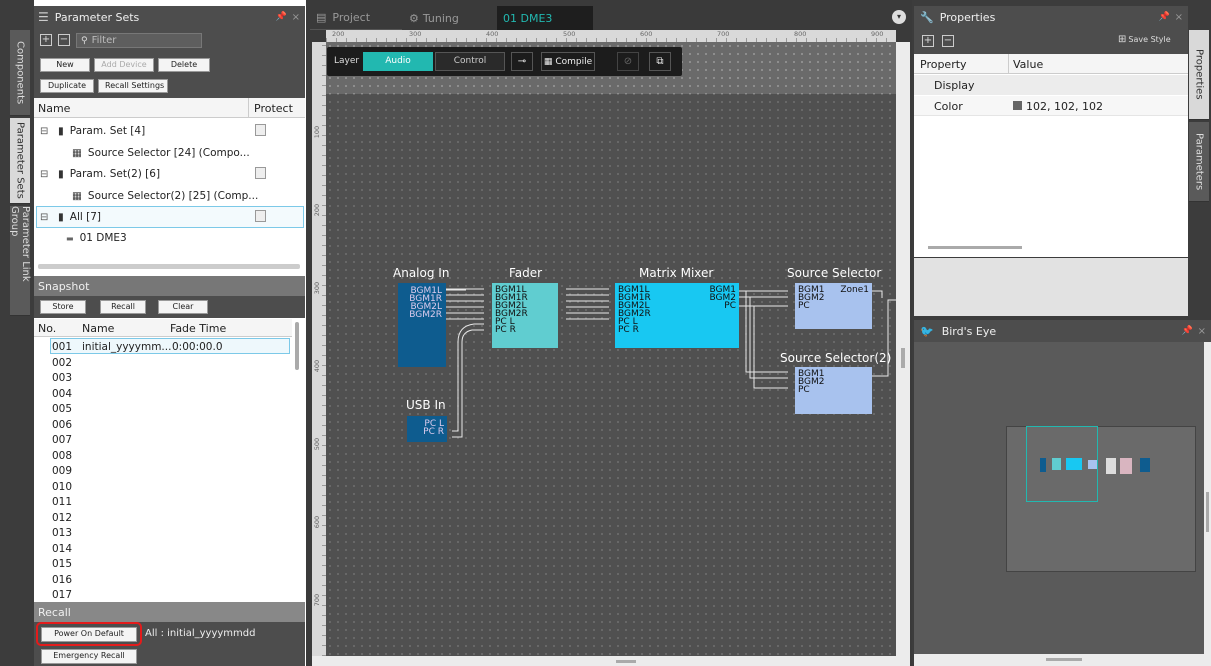  What do you see at coordinates (903, 358) in the screenshot?
I see `canvas-vscroll-thumb` at bounding box center [903, 358].